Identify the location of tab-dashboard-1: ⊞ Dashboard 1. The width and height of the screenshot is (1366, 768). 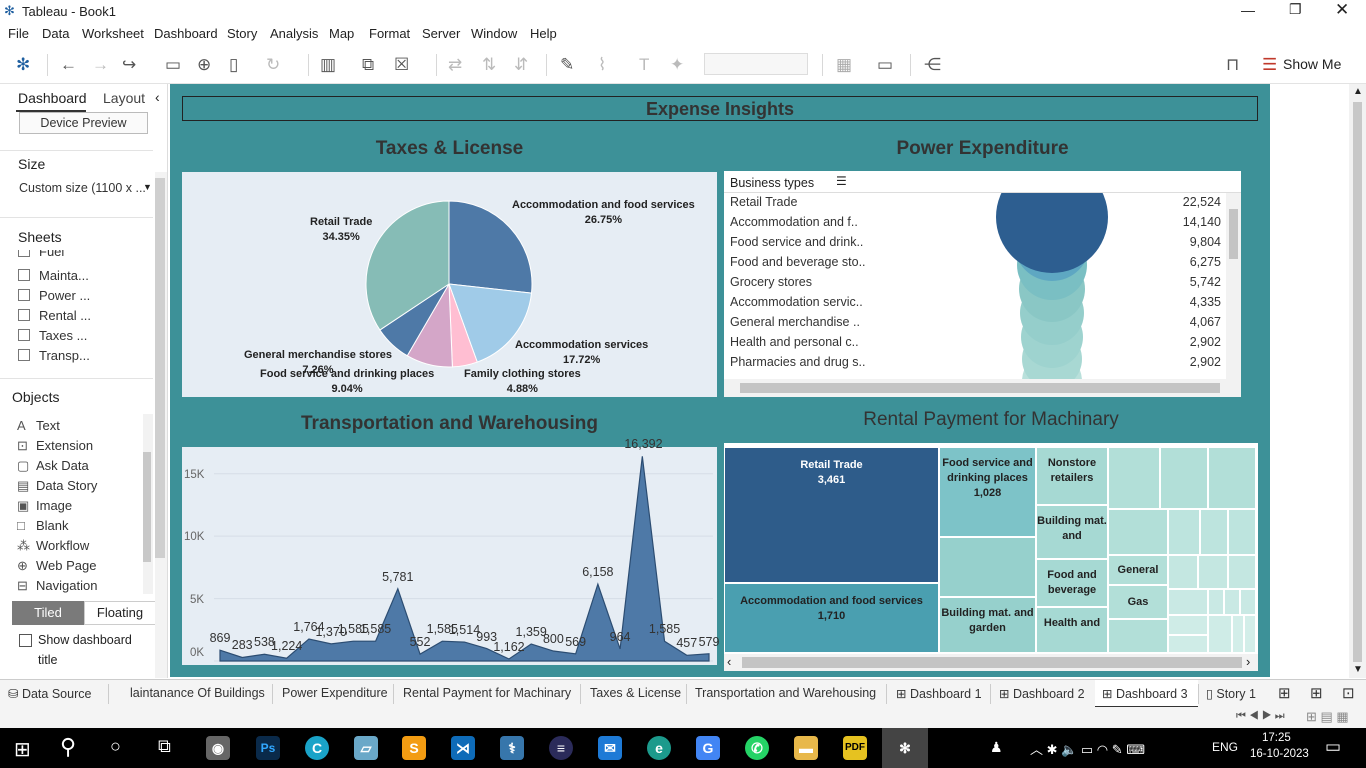
(939, 693).